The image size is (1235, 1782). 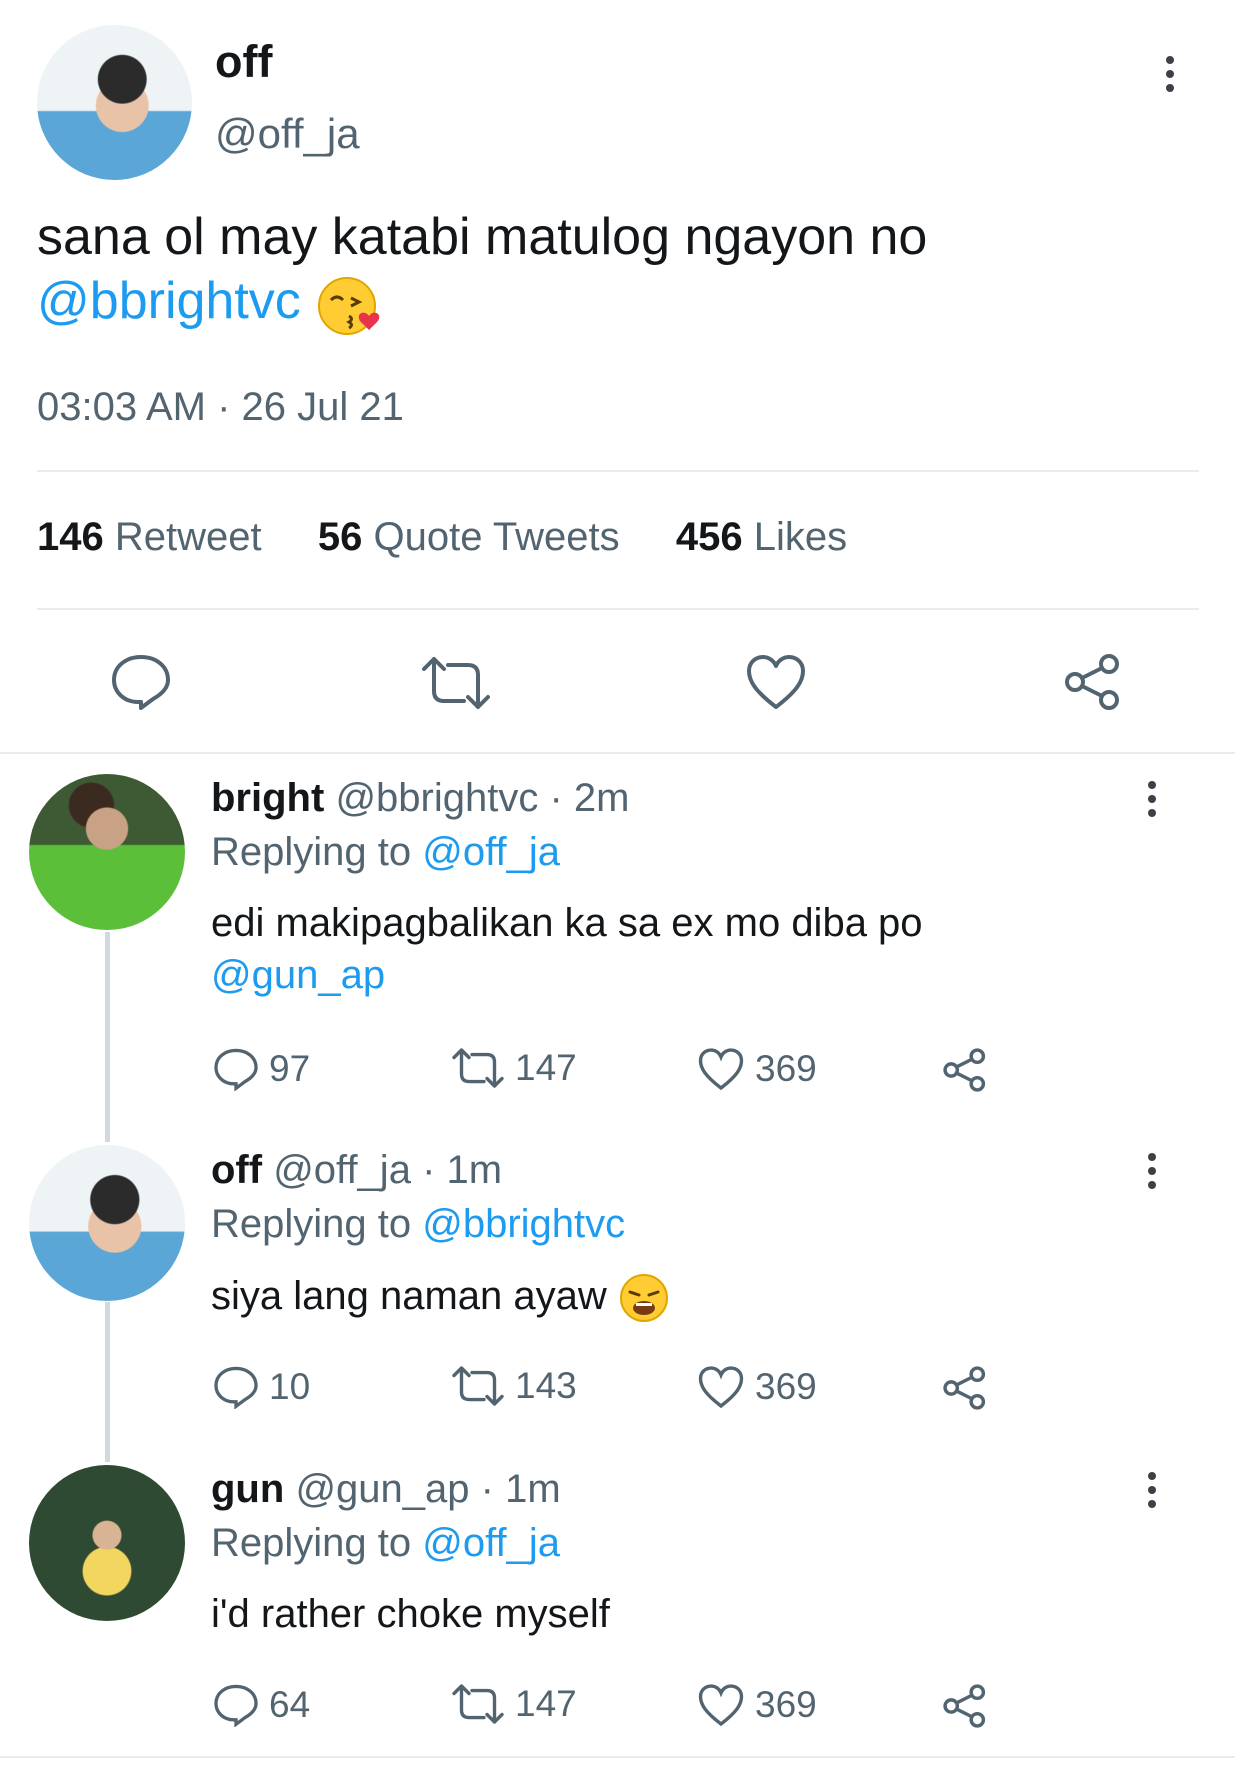 What do you see at coordinates (800, 537) in the screenshot?
I see `likes-label: Likes` at bounding box center [800, 537].